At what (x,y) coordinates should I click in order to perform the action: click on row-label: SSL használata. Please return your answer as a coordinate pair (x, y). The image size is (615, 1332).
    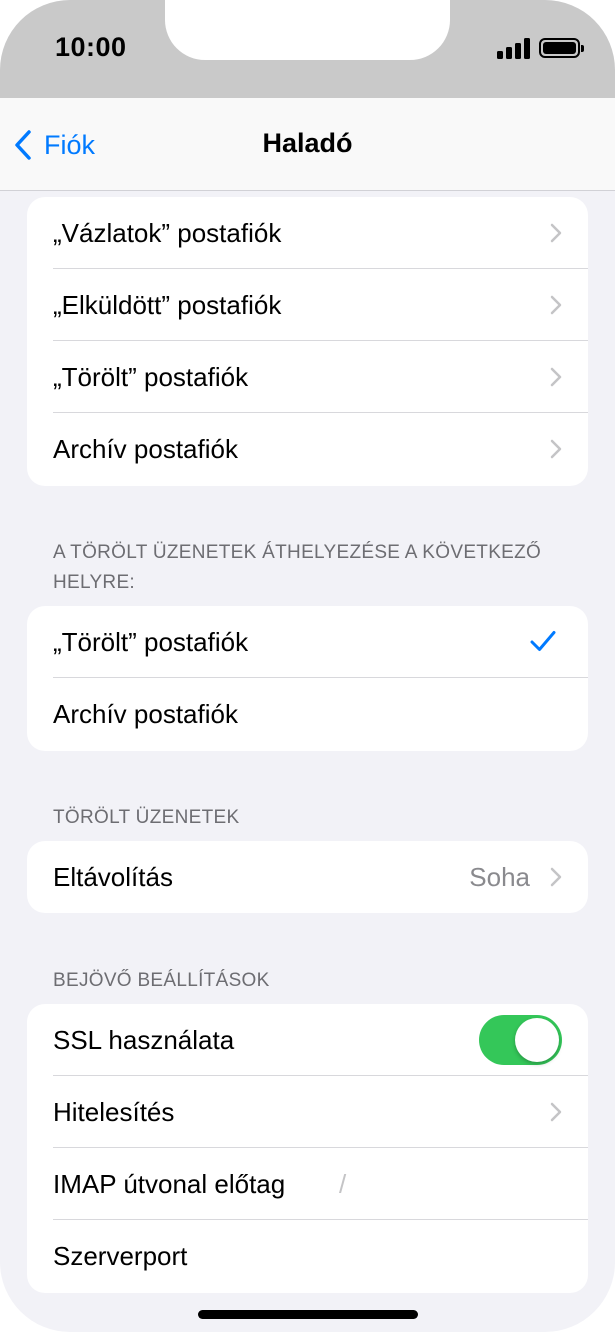
    Looking at the image, I should click on (144, 1040).